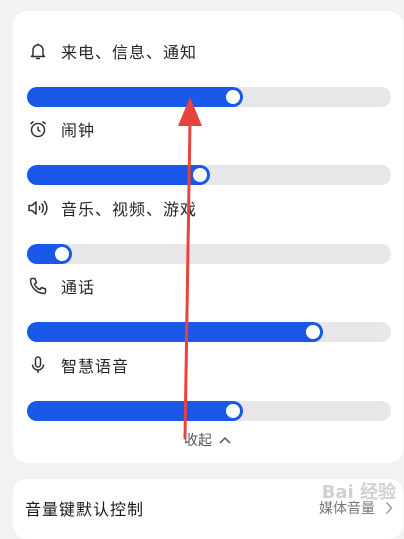 This screenshot has height=539, width=404. I want to click on watermark: Bai 经验, so click(358, 492).